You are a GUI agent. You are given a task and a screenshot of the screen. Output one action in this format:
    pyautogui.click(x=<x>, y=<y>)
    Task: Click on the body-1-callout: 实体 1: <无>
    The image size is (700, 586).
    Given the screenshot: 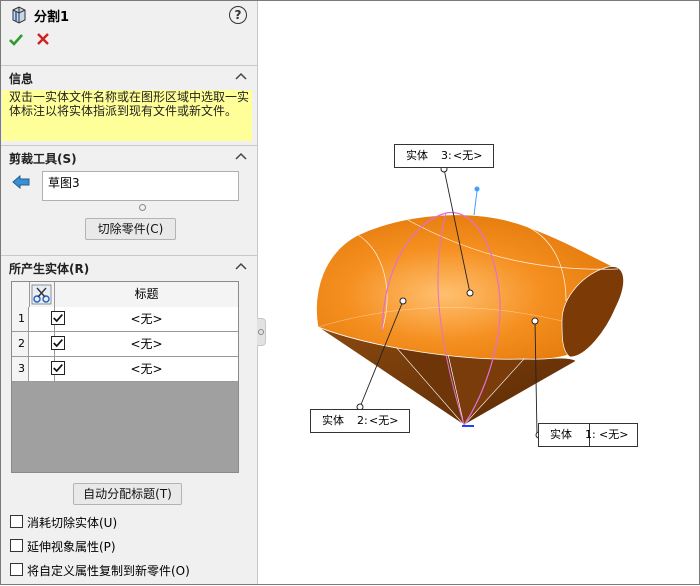 What is the action you would take?
    pyautogui.click(x=588, y=435)
    